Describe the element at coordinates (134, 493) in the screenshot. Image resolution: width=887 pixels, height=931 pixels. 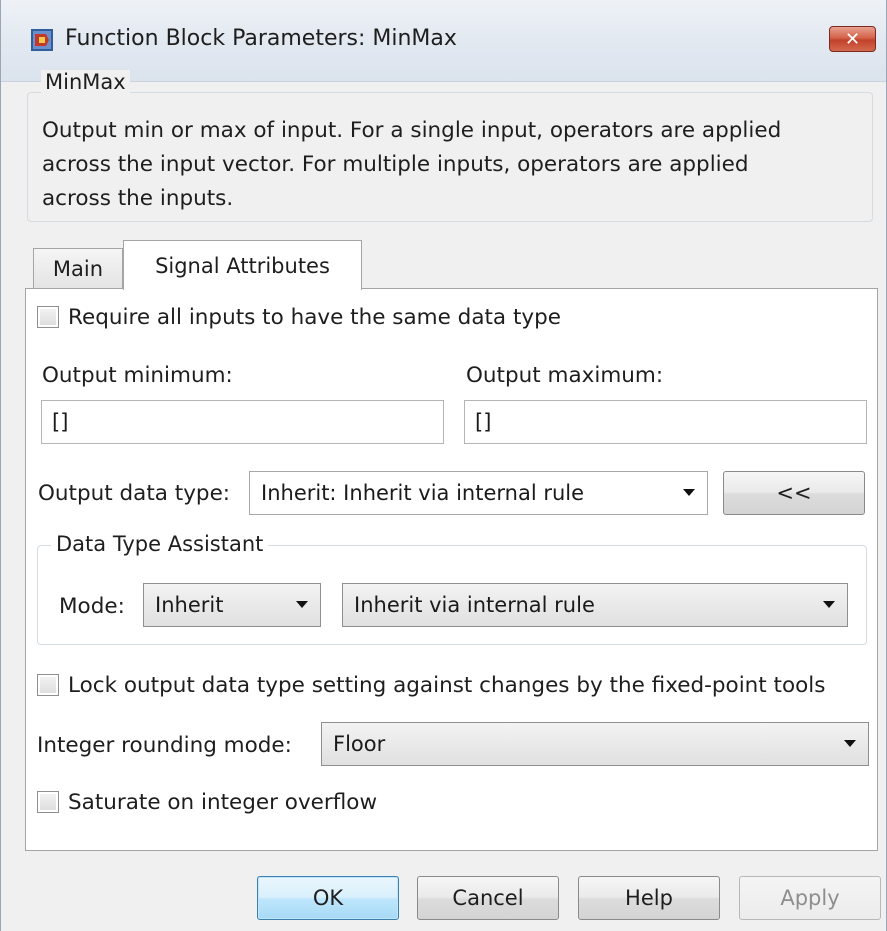
I see `output-data-type-label: Output data type:` at that location.